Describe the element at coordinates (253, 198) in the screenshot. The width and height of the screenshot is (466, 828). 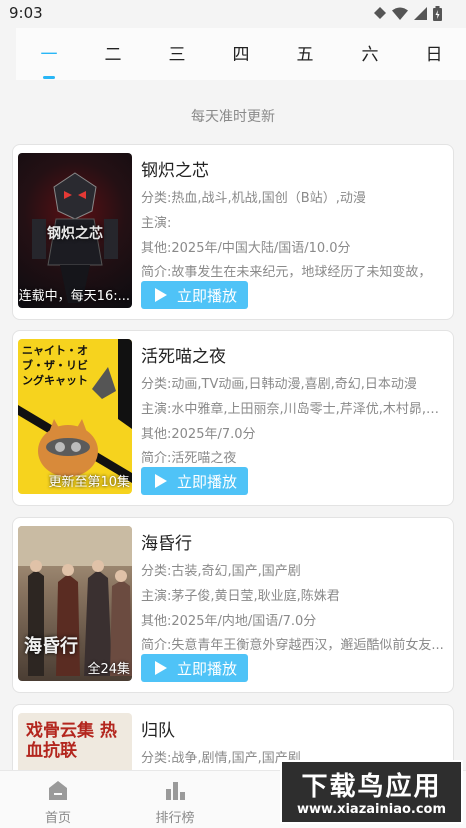
I see `show-genre: 分类:热血,战斗,机战,国创（B站）,动漫` at that location.